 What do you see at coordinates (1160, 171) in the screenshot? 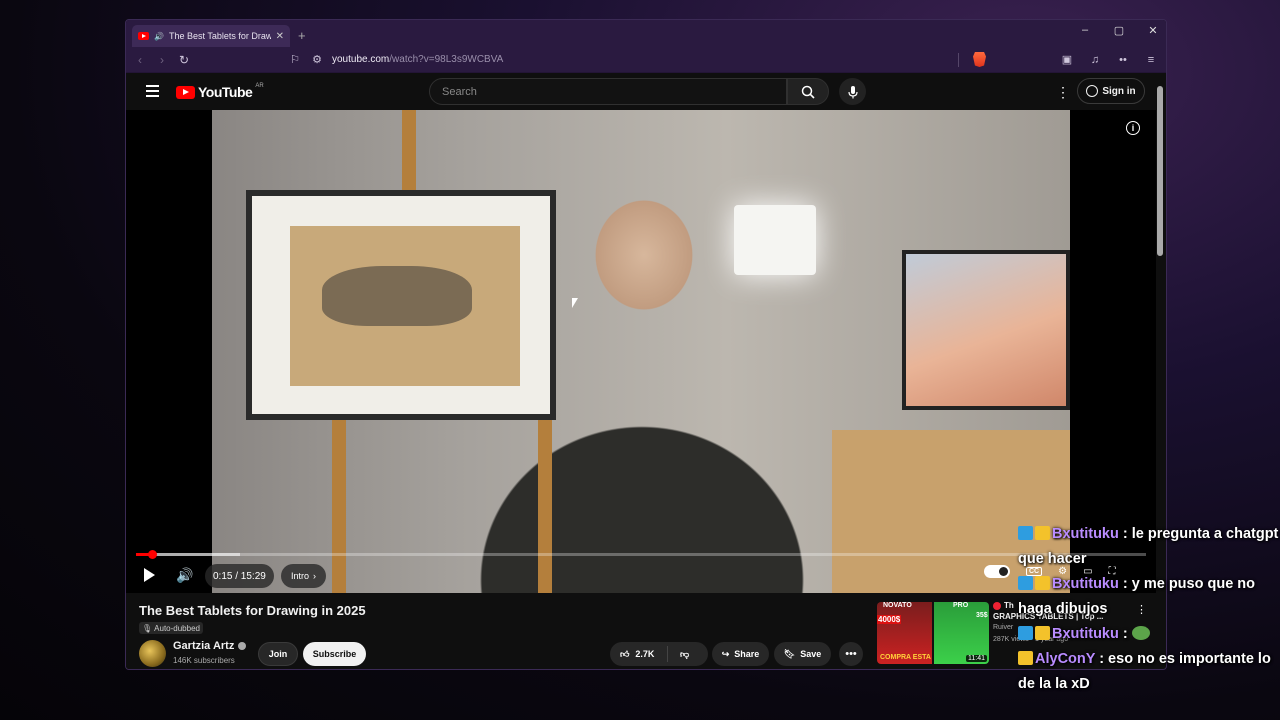
I see `scrollbar-thumb` at bounding box center [1160, 171].